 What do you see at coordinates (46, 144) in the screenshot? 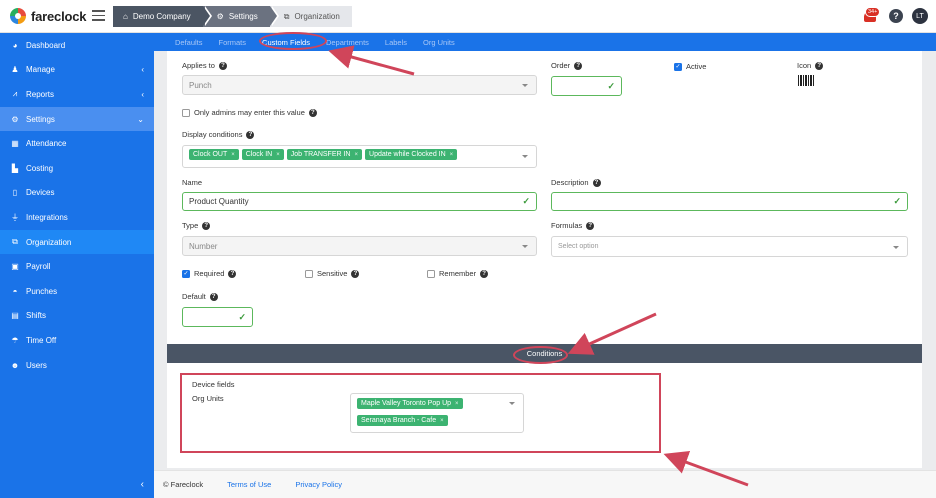
I see `sidebar-item-label: Attendance` at bounding box center [46, 144].